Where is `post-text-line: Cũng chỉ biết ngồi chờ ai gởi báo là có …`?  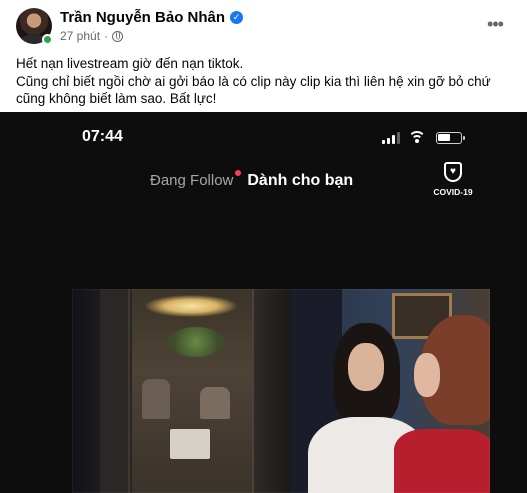
post-text-line: Cũng chỉ biết ngồi chờ ai gởi báo là có … is located at coordinates (253, 81).